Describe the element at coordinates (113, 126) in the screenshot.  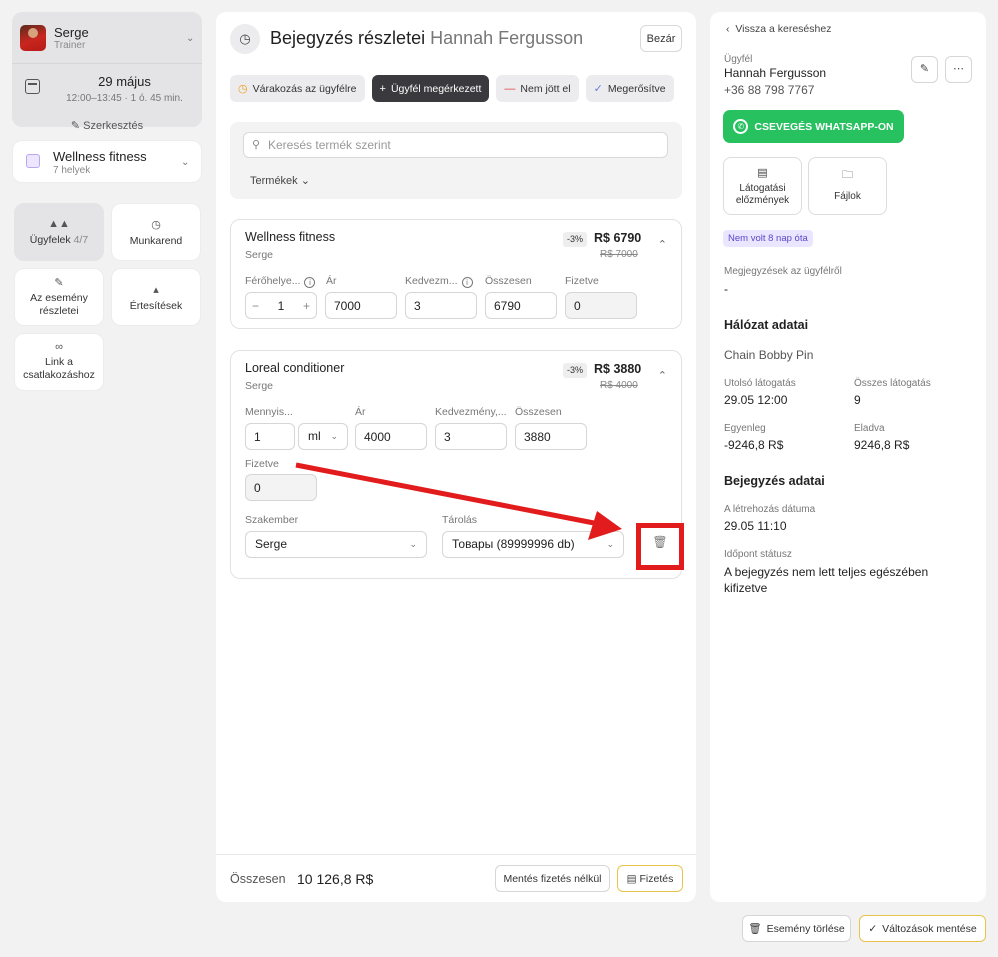
I see `edit-label: Szerkesztés` at that location.